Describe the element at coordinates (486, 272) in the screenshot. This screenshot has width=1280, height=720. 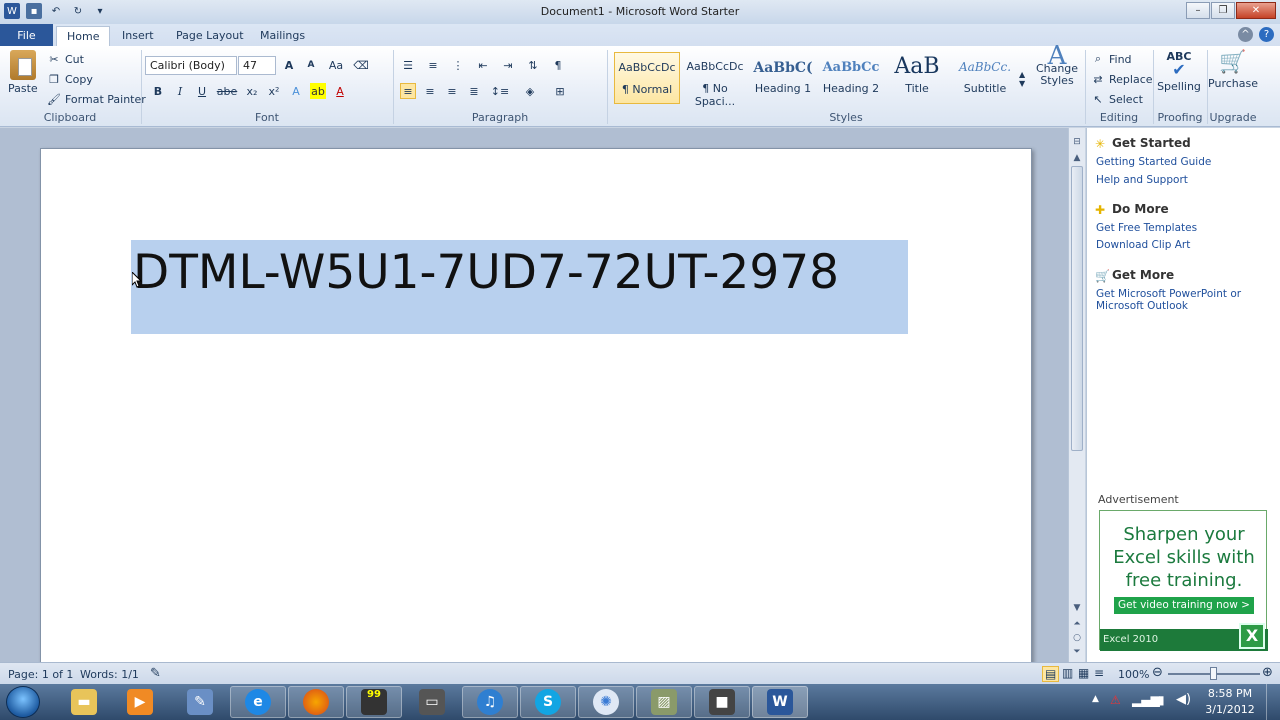
I see `document-text: DTML-W5U1-7UD7-72UT-2978` at that location.